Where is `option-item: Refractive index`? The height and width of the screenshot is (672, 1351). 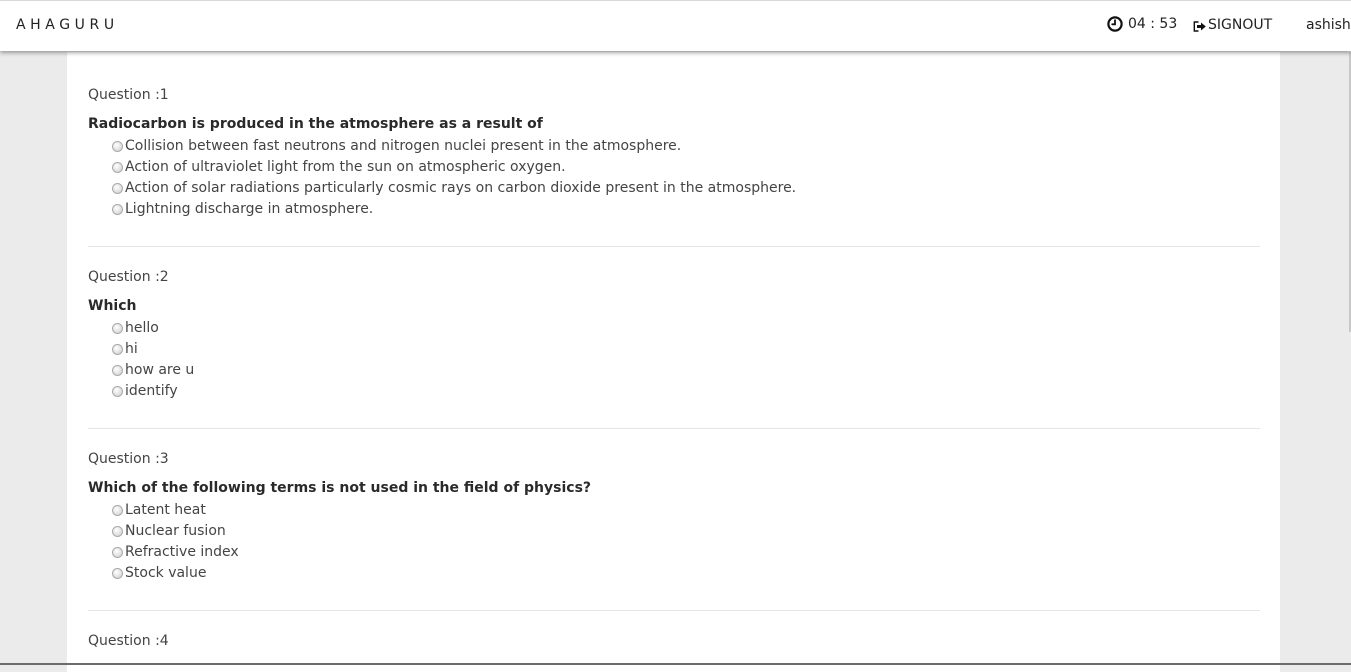 option-item: Refractive index is located at coordinates (175, 552).